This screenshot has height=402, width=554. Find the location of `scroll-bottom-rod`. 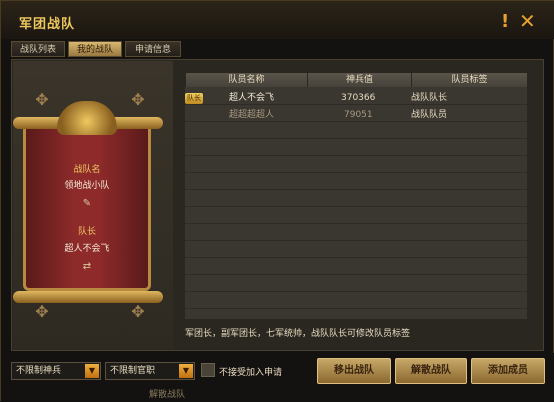

scroll-bottom-rod is located at coordinates (88, 297).